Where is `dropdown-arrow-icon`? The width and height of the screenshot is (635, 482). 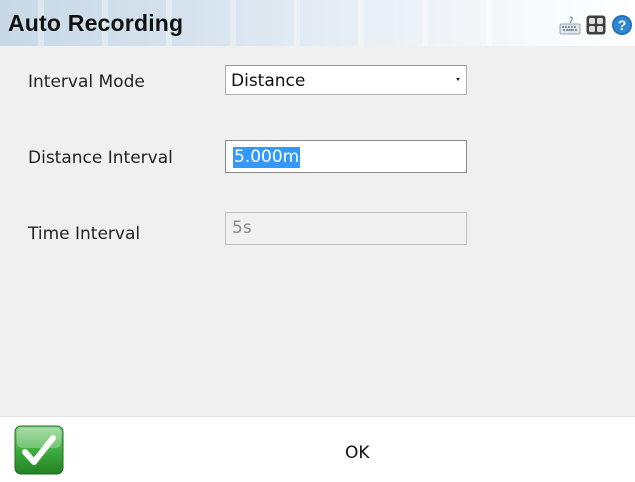 dropdown-arrow-icon is located at coordinates (458, 79).